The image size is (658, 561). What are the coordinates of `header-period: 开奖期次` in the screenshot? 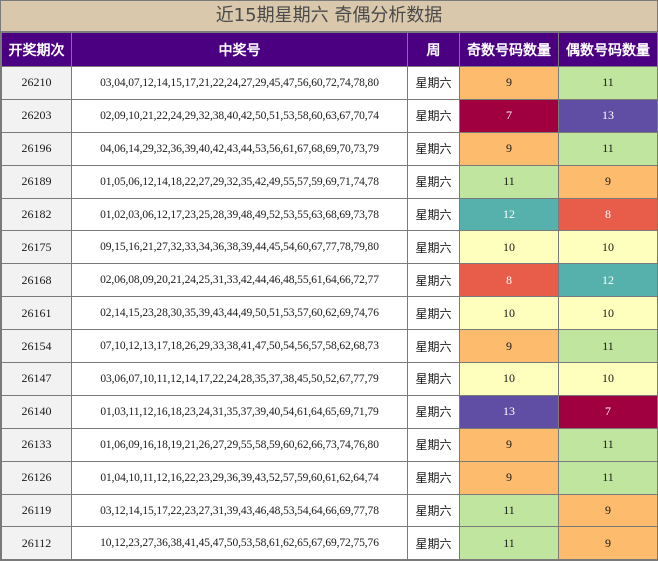 It's located at (36, 49).